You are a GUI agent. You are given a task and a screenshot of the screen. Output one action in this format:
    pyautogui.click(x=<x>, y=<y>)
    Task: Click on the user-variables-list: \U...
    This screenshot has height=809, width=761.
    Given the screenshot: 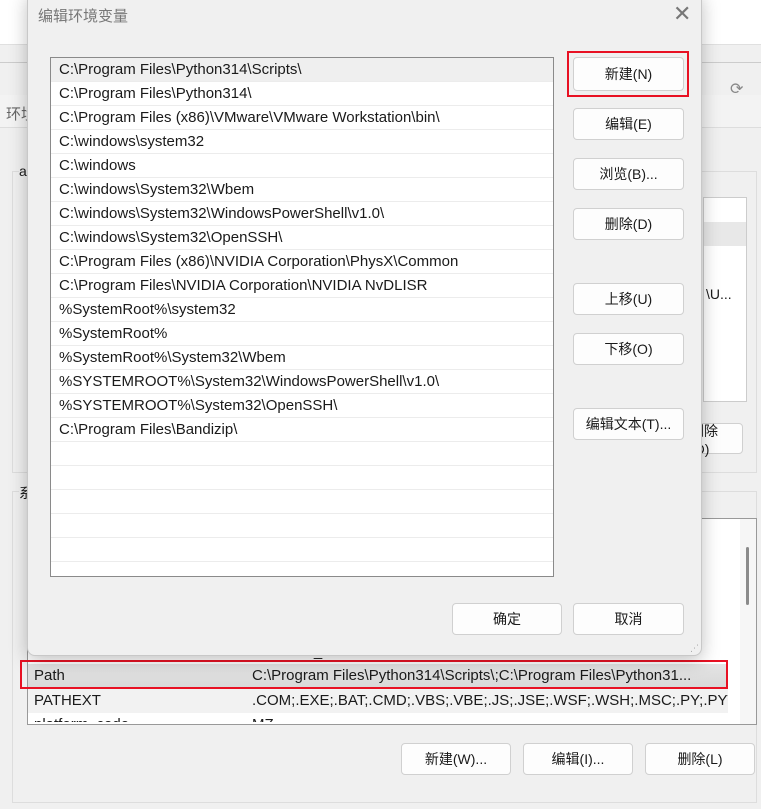 What is the action you would take?
    pyautogui.click(x=725, y=299)
    